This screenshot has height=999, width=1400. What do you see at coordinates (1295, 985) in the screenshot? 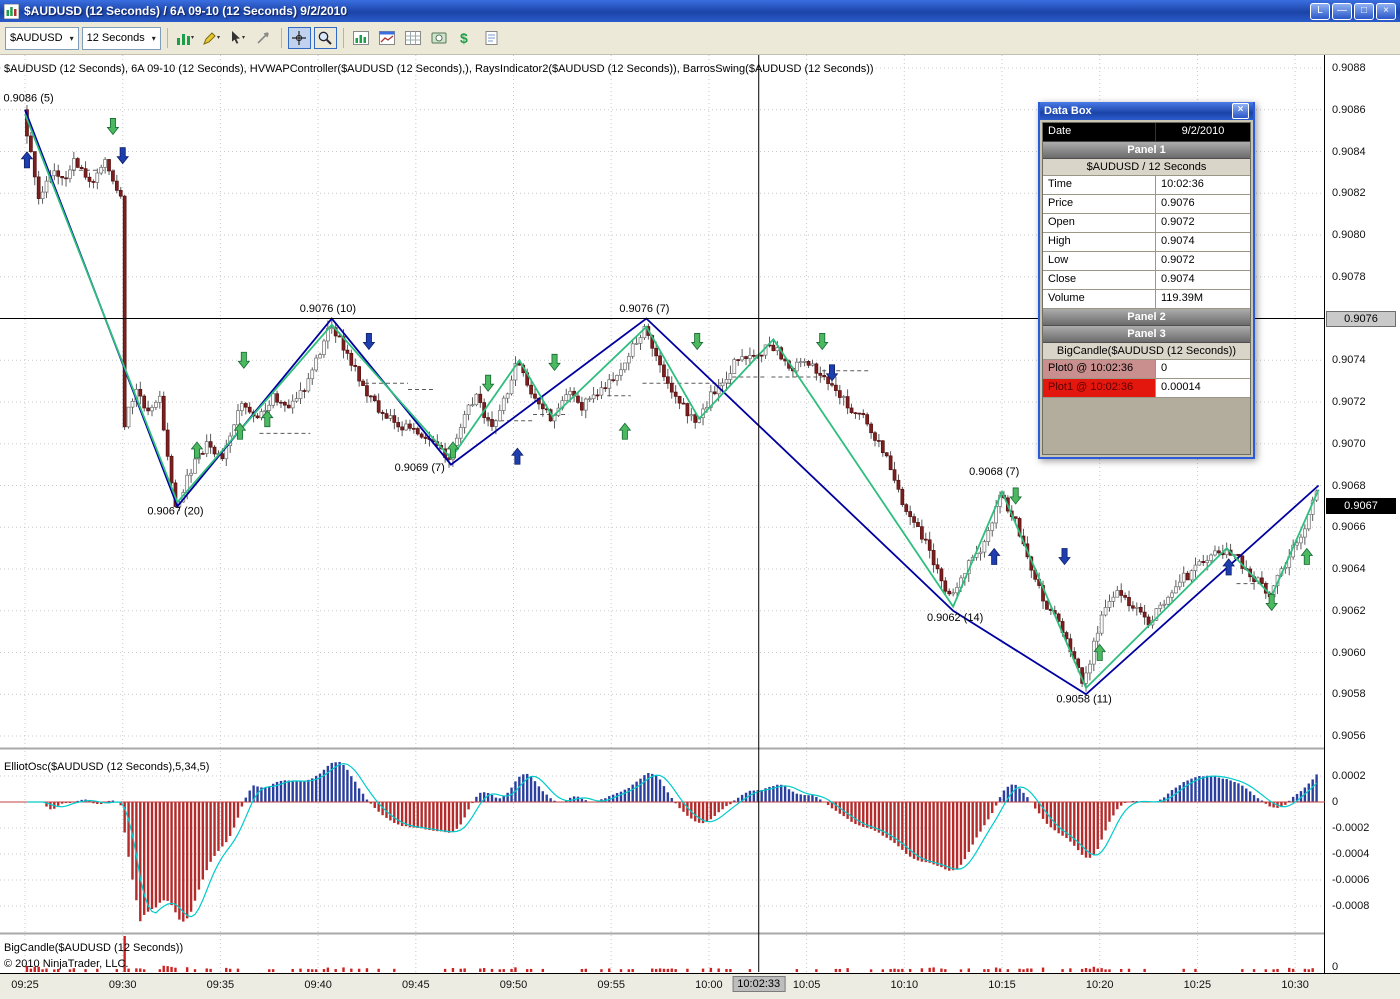
I see `time-axis-label: 10:30` at bounding box center [1295, 985].